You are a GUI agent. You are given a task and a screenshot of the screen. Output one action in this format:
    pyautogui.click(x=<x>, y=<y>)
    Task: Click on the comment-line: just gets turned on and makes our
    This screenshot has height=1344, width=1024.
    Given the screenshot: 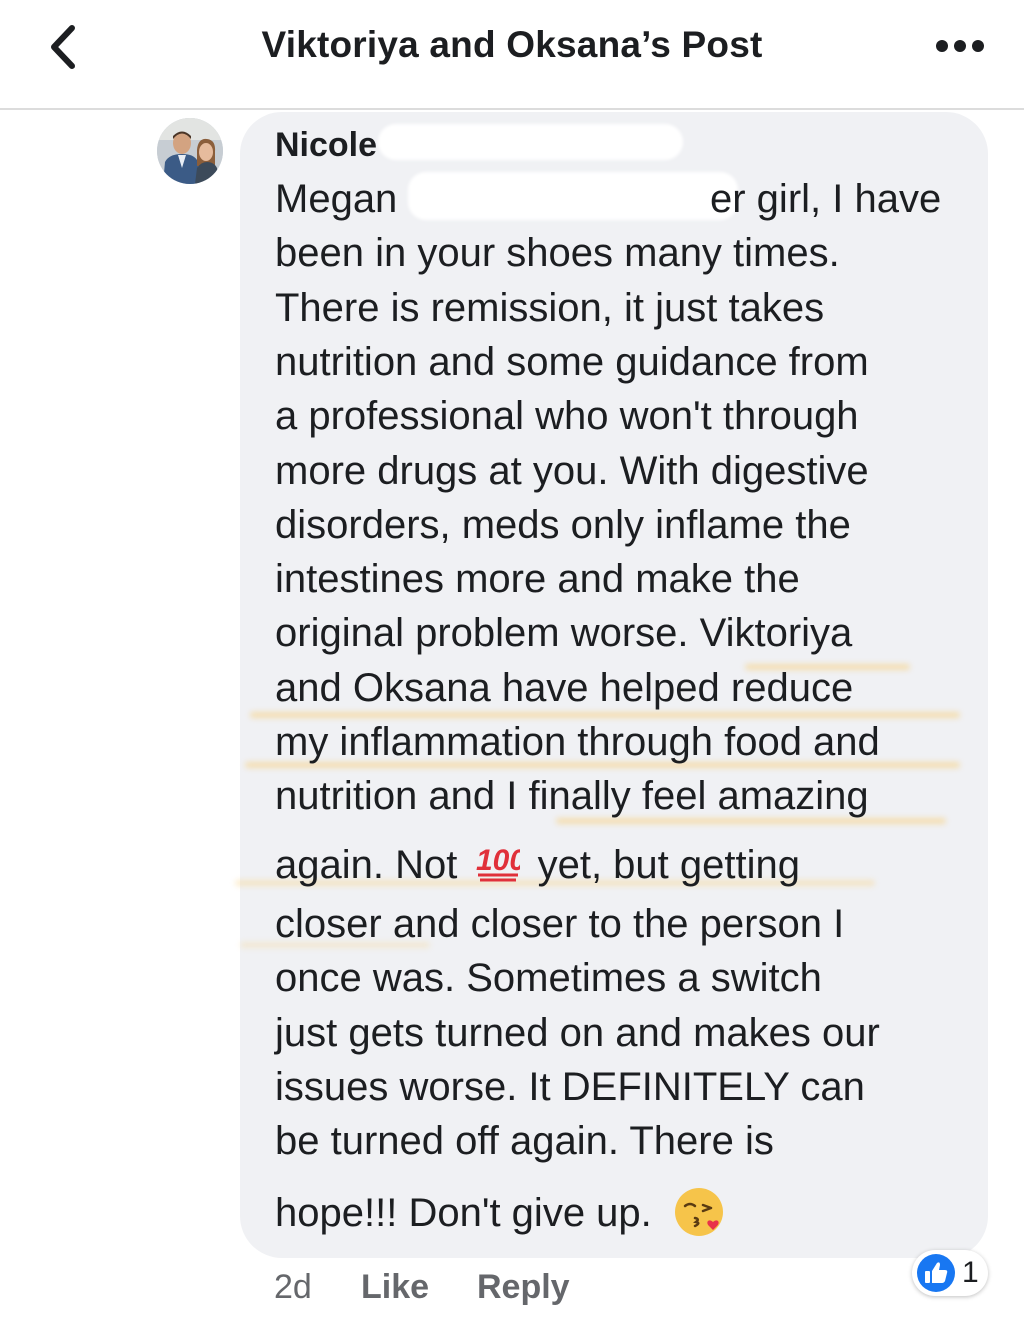 What is the action you would take?
    pyautogui.click(x=577, y=1033)
    